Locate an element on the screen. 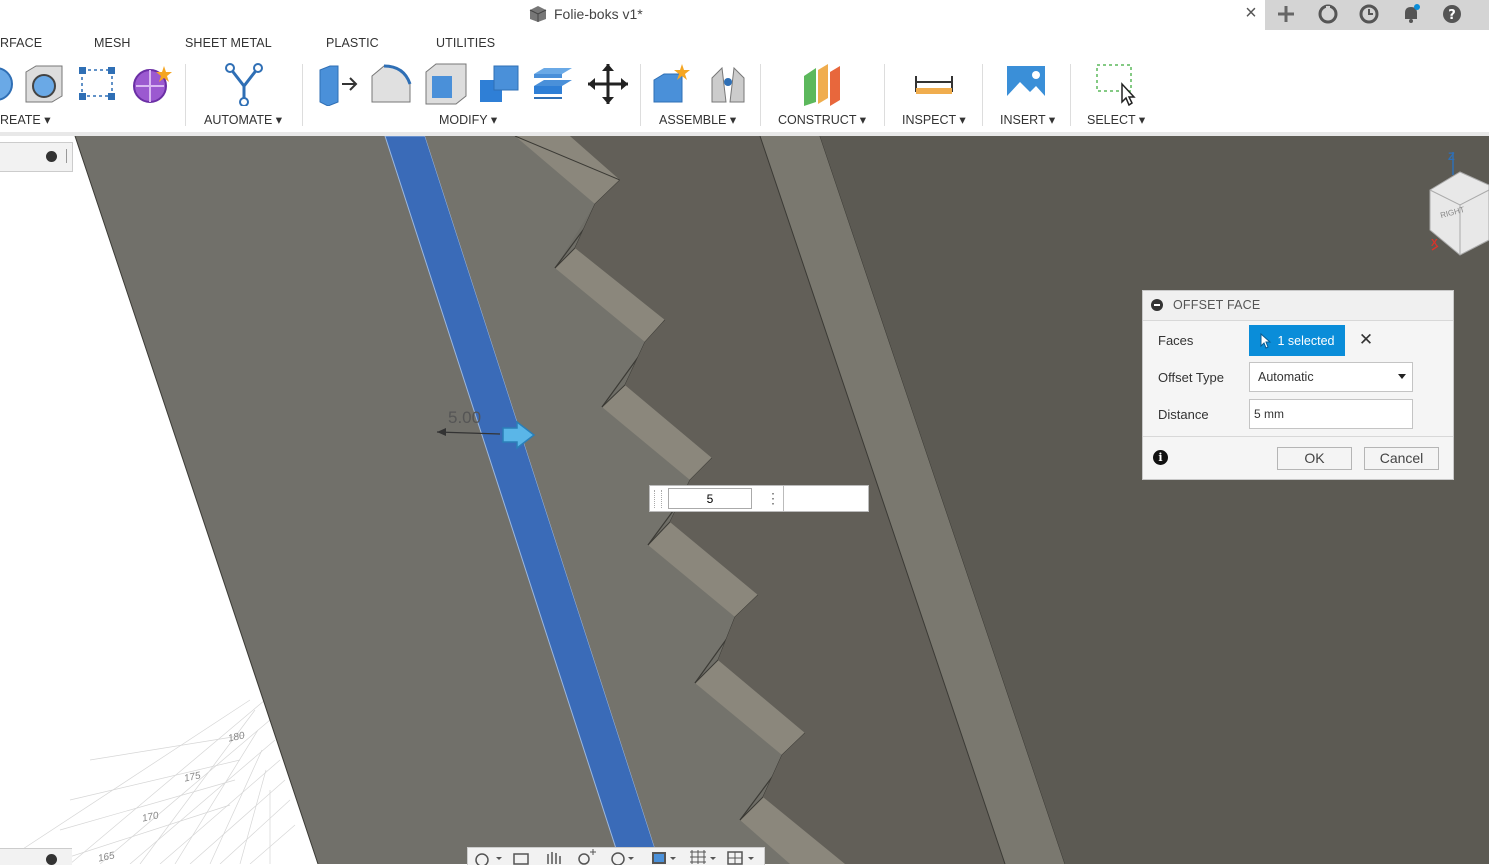 This screenshot has width=1489, height=868. dialog-divider is located at coordinates (1298, 436).